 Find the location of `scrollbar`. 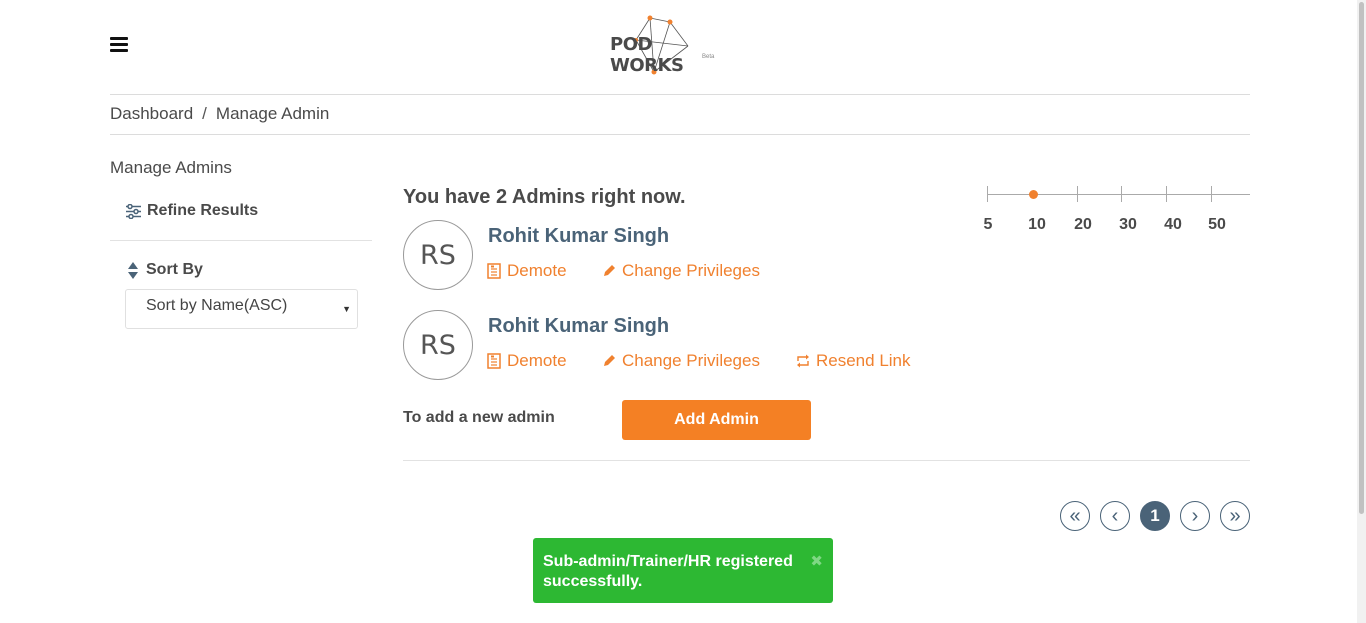

scrollbar is located at coordinates (1361, 311).